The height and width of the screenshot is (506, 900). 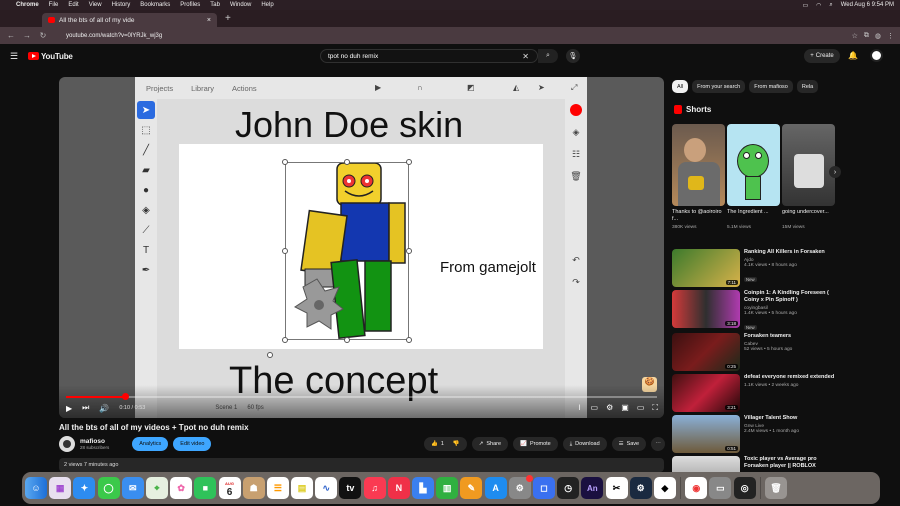 What do you see at coordinates (277, 488) in the screenshot?
I see `reminders-icon: ☰` at bounding box center [277, 488].